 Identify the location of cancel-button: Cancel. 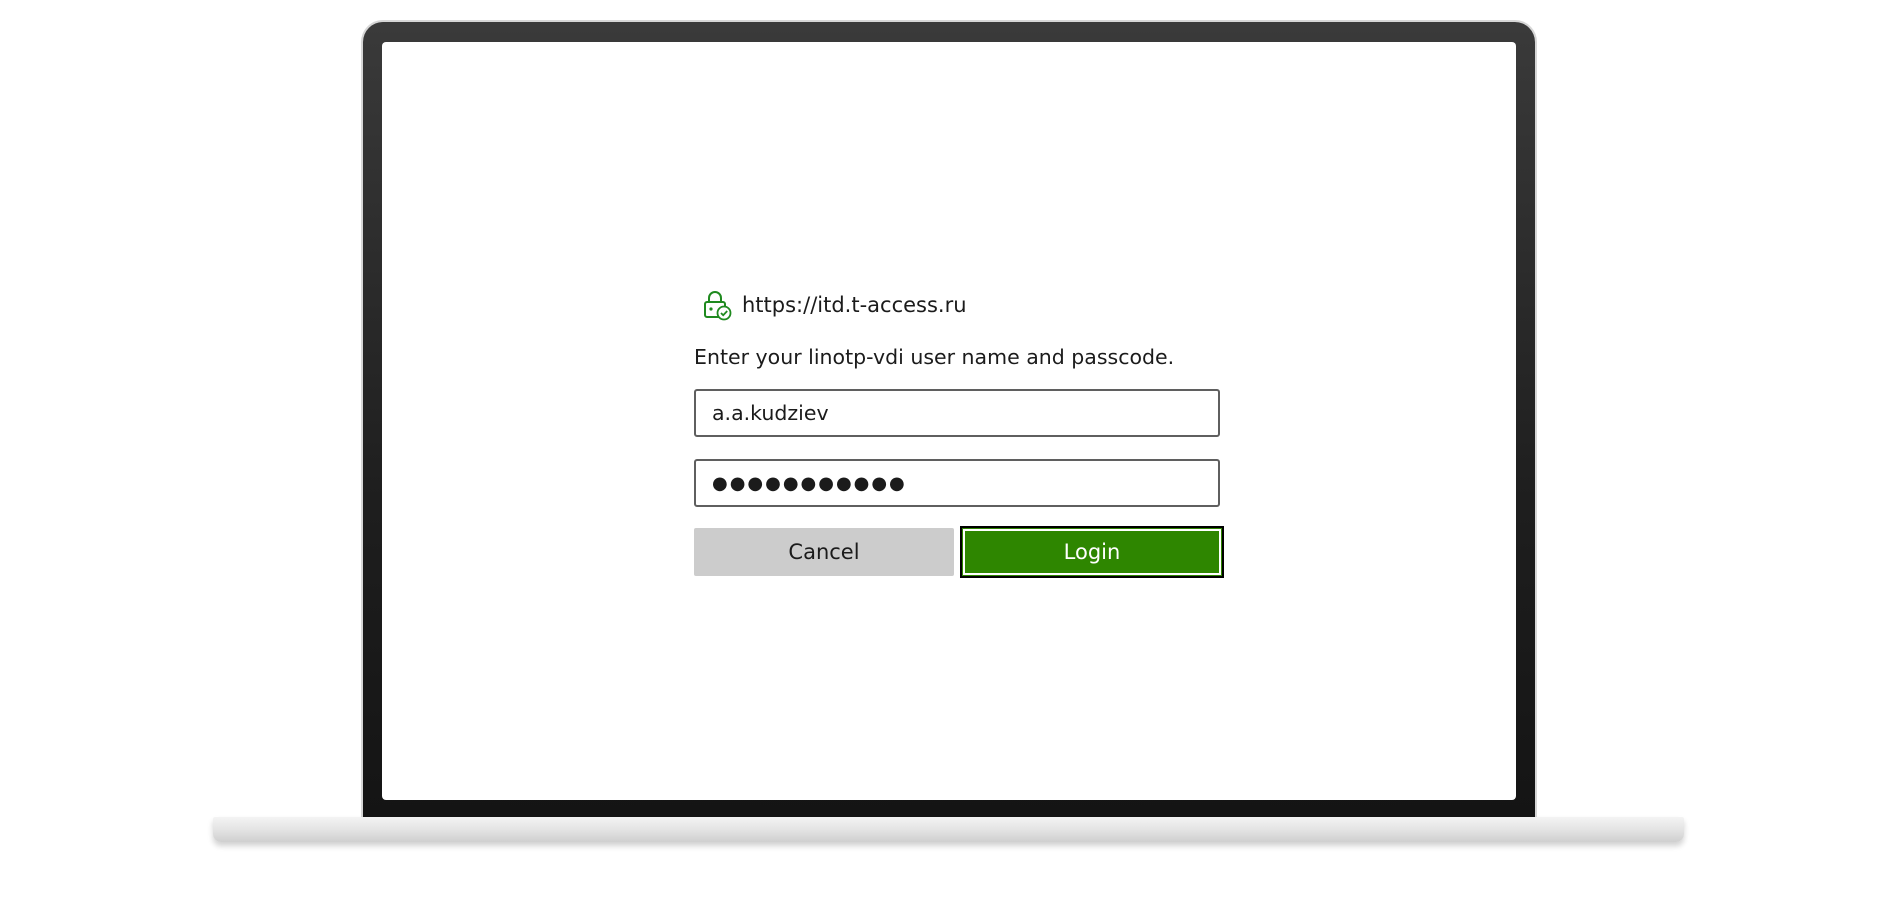
(824, 552).